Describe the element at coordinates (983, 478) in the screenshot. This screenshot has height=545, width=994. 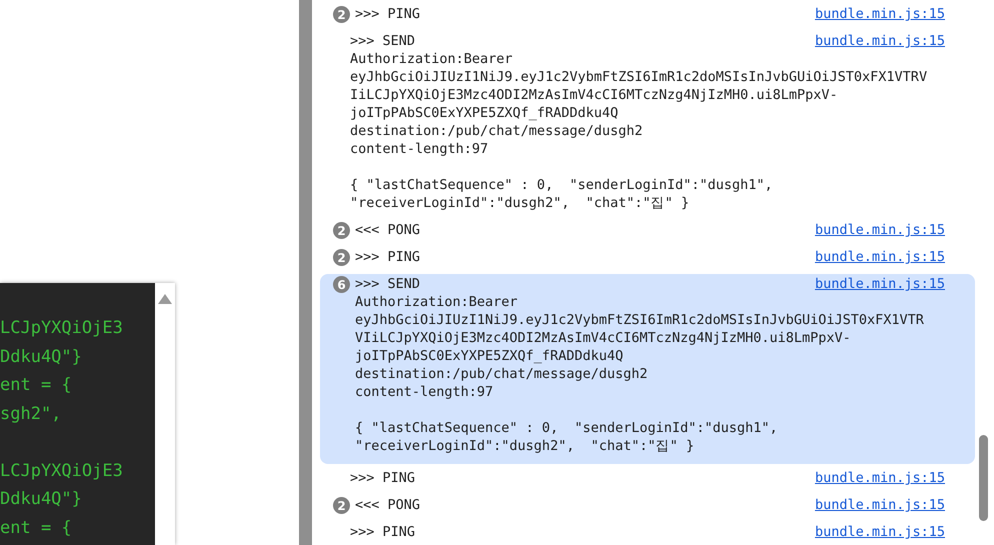
I see `scrollbar-thumb` at that location.